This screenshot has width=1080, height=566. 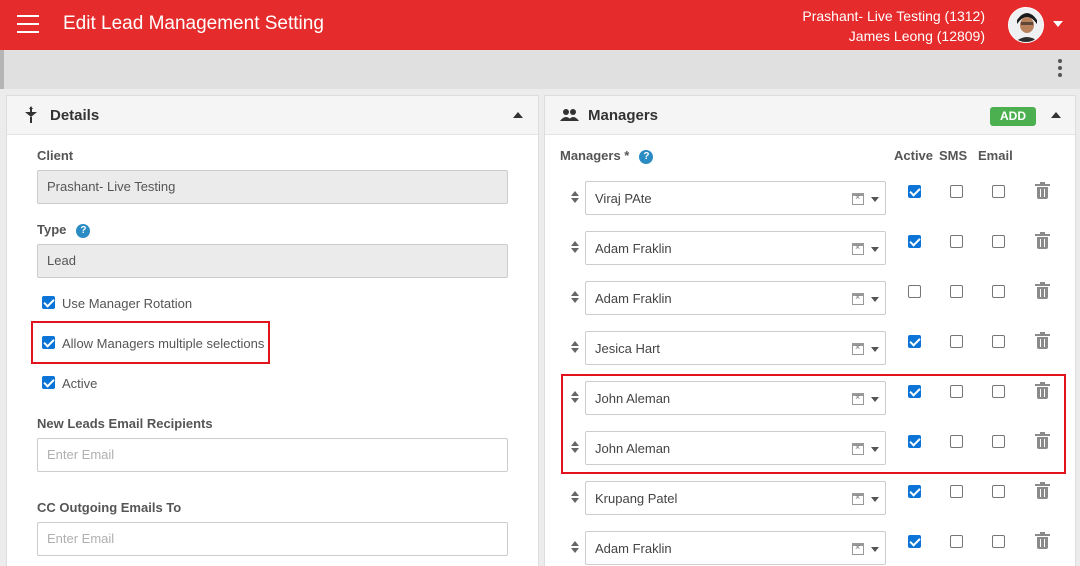 What do you see at coordinates (163, 343) in the screenshot?
I see `allow-multiple-selections-label: Allow Managers multiple selections` at bounding box center [163, 343].